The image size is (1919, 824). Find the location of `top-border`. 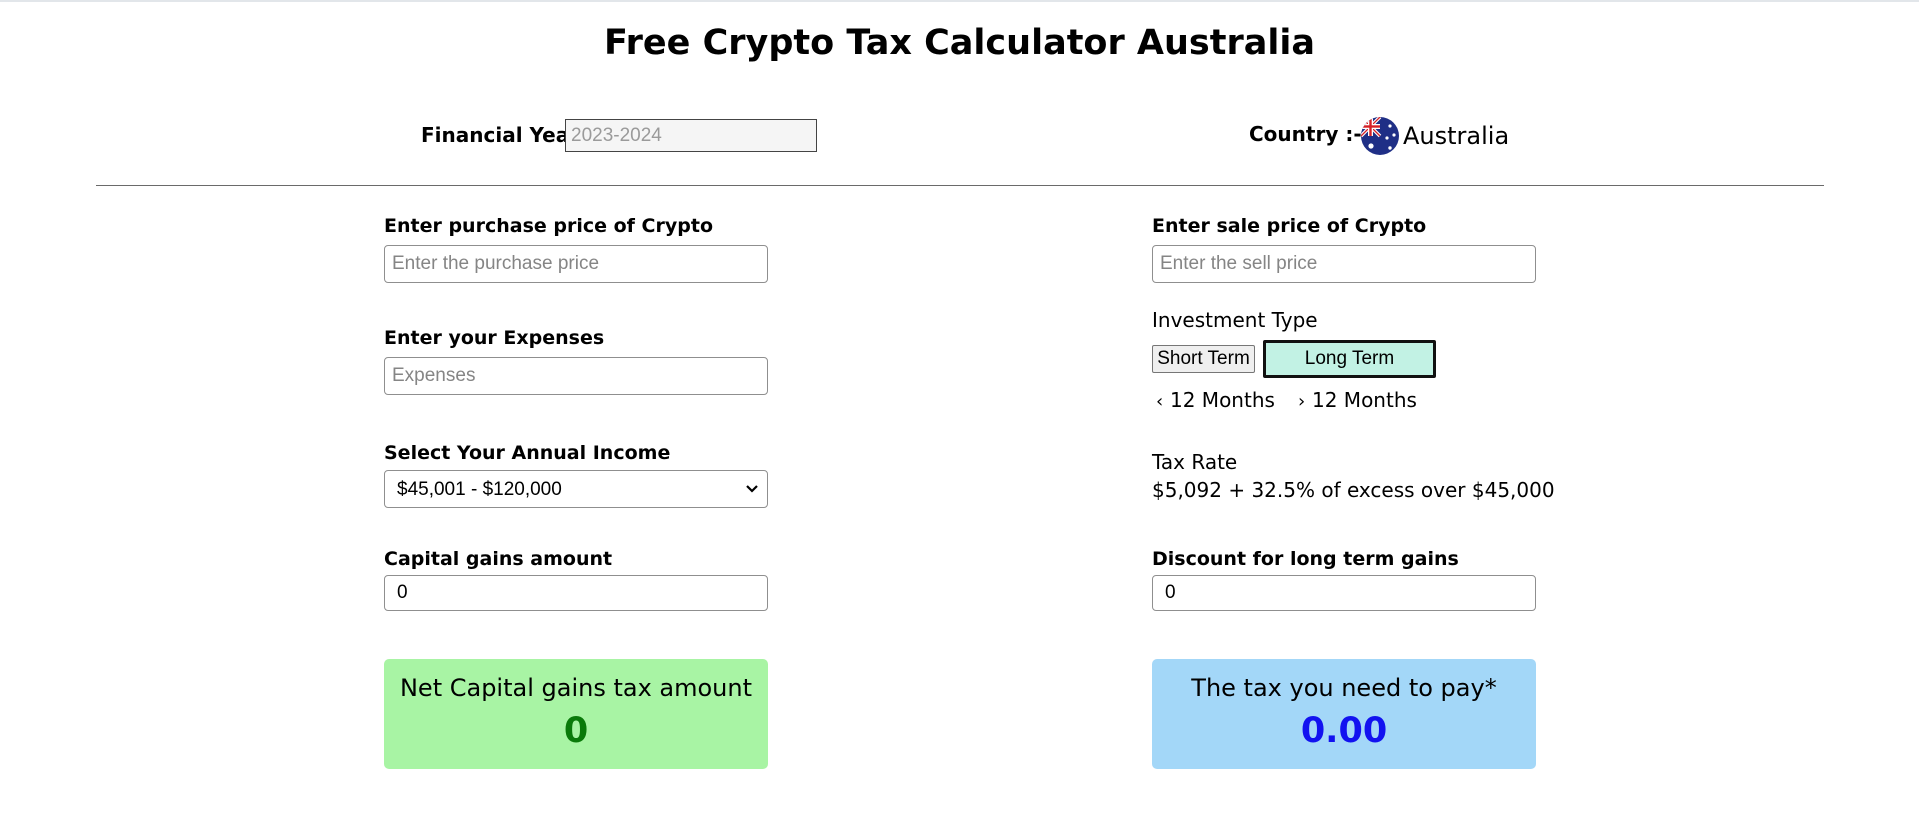

top-border is located at coordinates (959, 1).